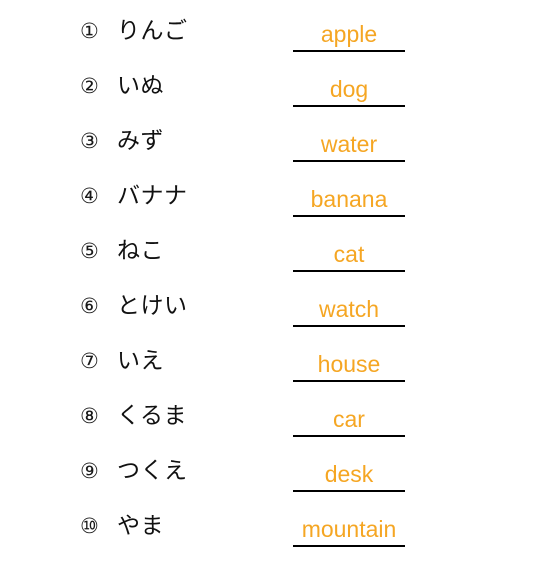 The height and width of the screenshot is (575, 552). I want to click on item-number: ④, so click(89, 196).